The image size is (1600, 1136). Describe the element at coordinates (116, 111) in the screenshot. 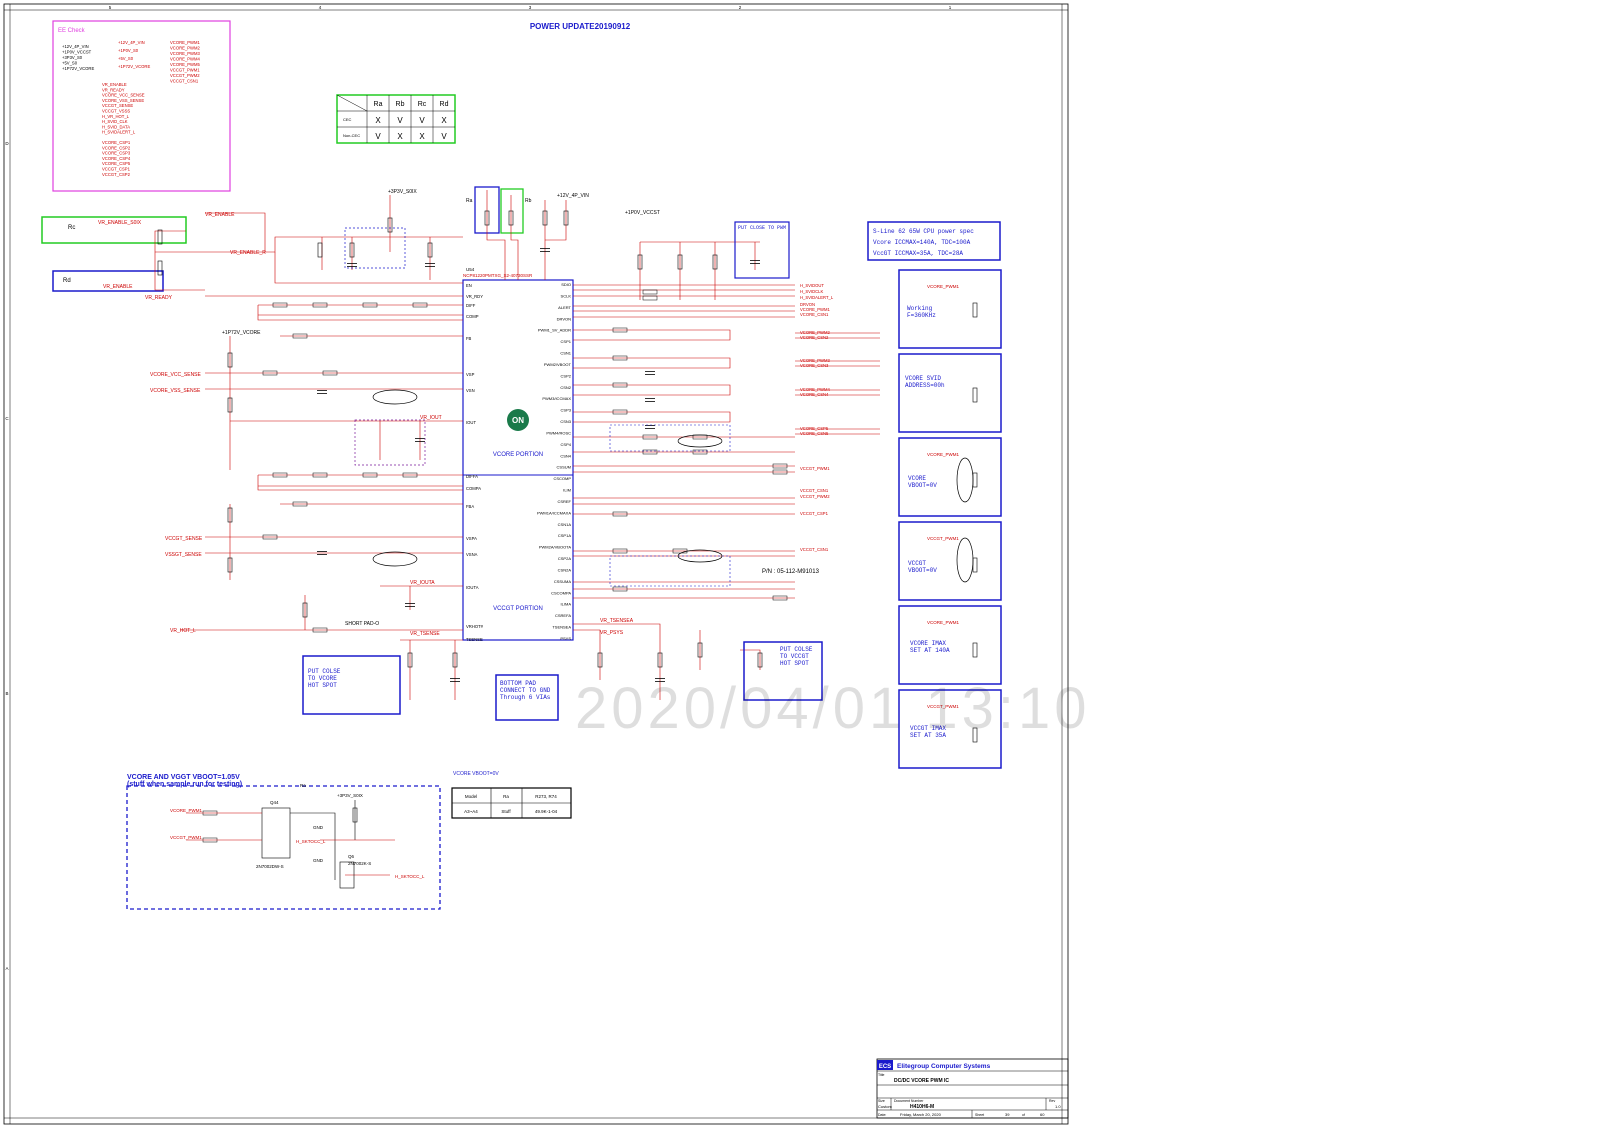

I see `ee-enable-net: VCCGT_VSSS` at that location.